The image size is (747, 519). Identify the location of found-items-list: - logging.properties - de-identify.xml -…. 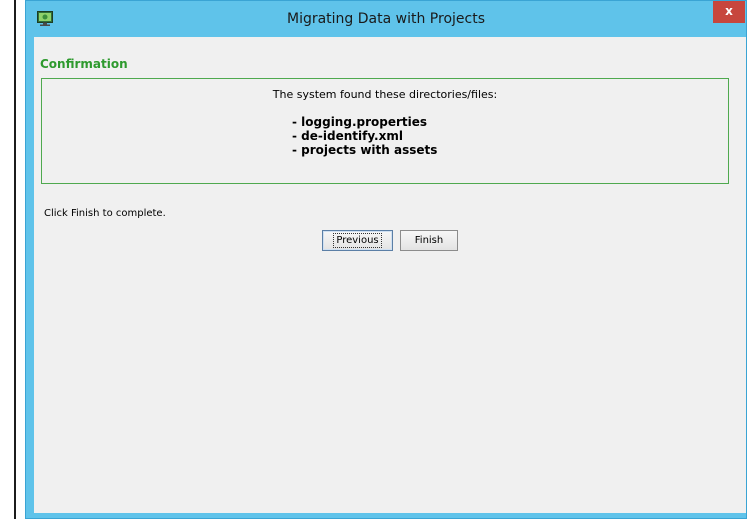
(364, 136).